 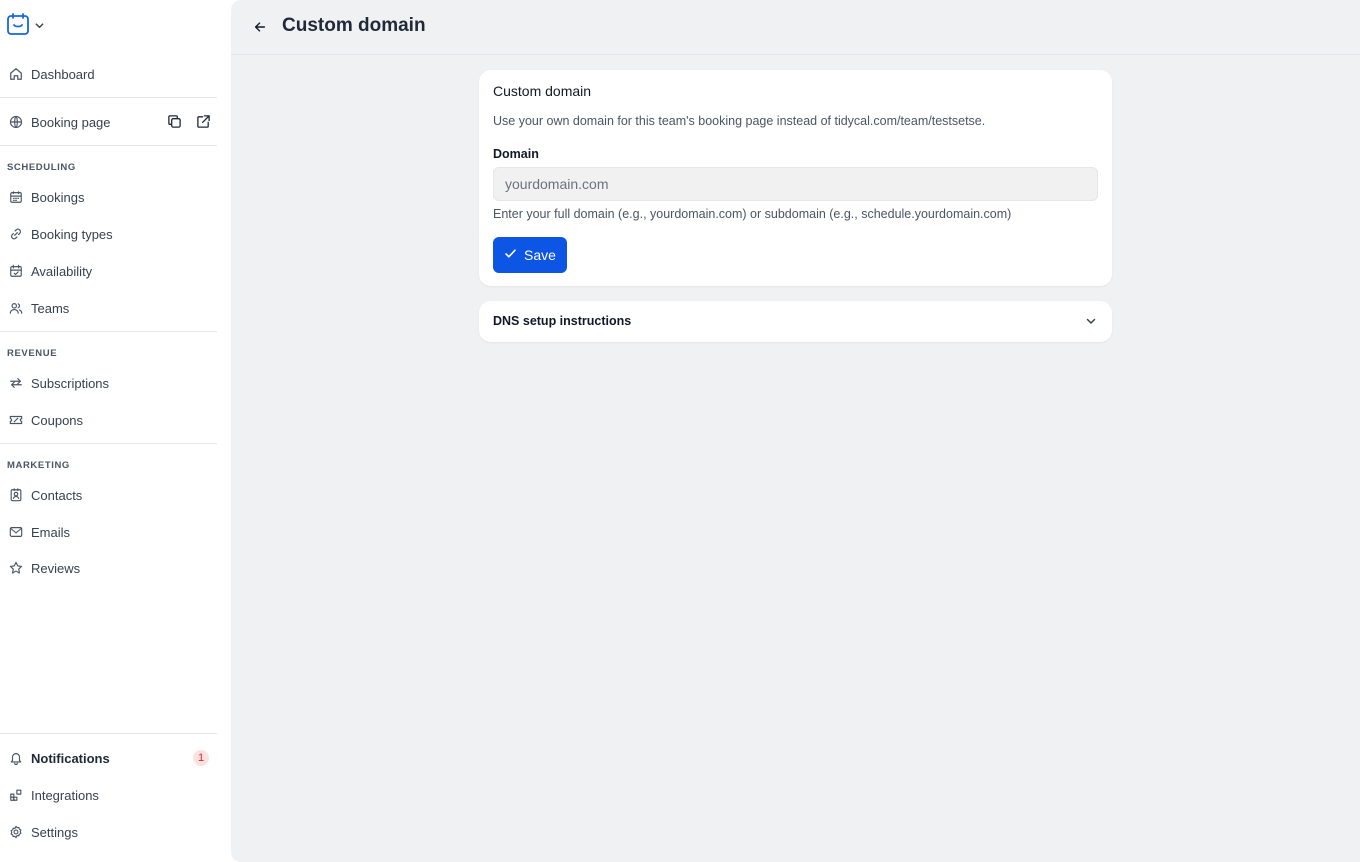 I want to click on sidebar-item-booking-page: Booking page, so click(x=80, y=122).